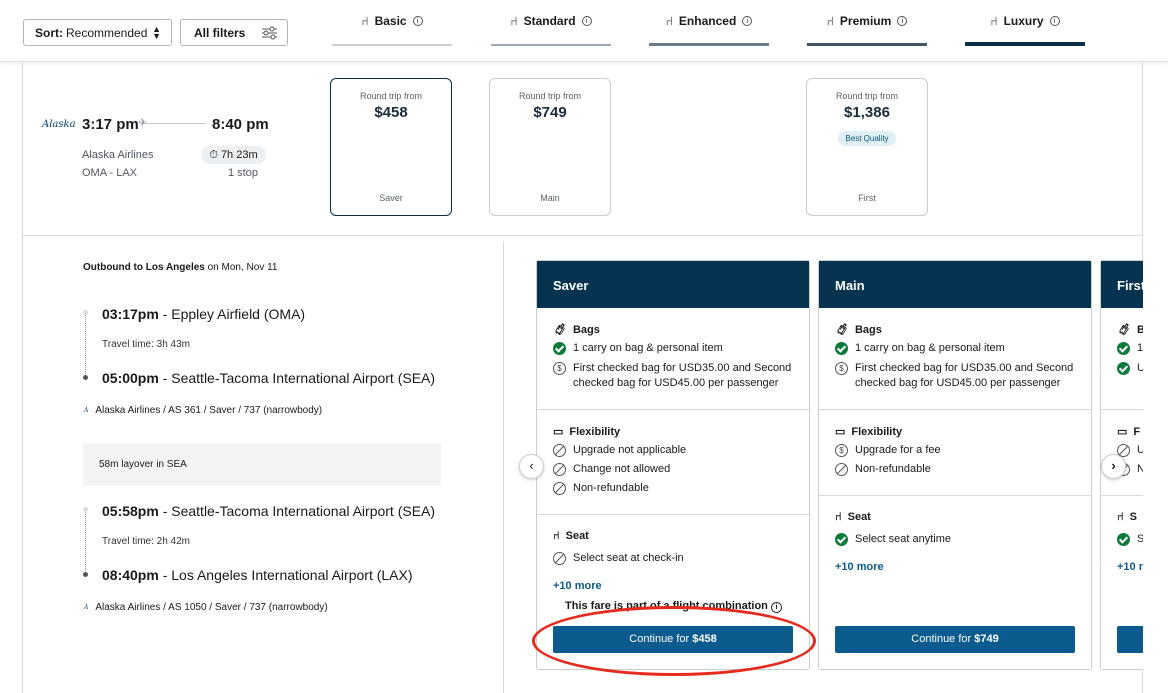 This screenshot has height=693, width=1168. What do you see at coordinates (550, 198) in the screenshot?
I see `fare-name: Main` at bounding box center [550, 198].